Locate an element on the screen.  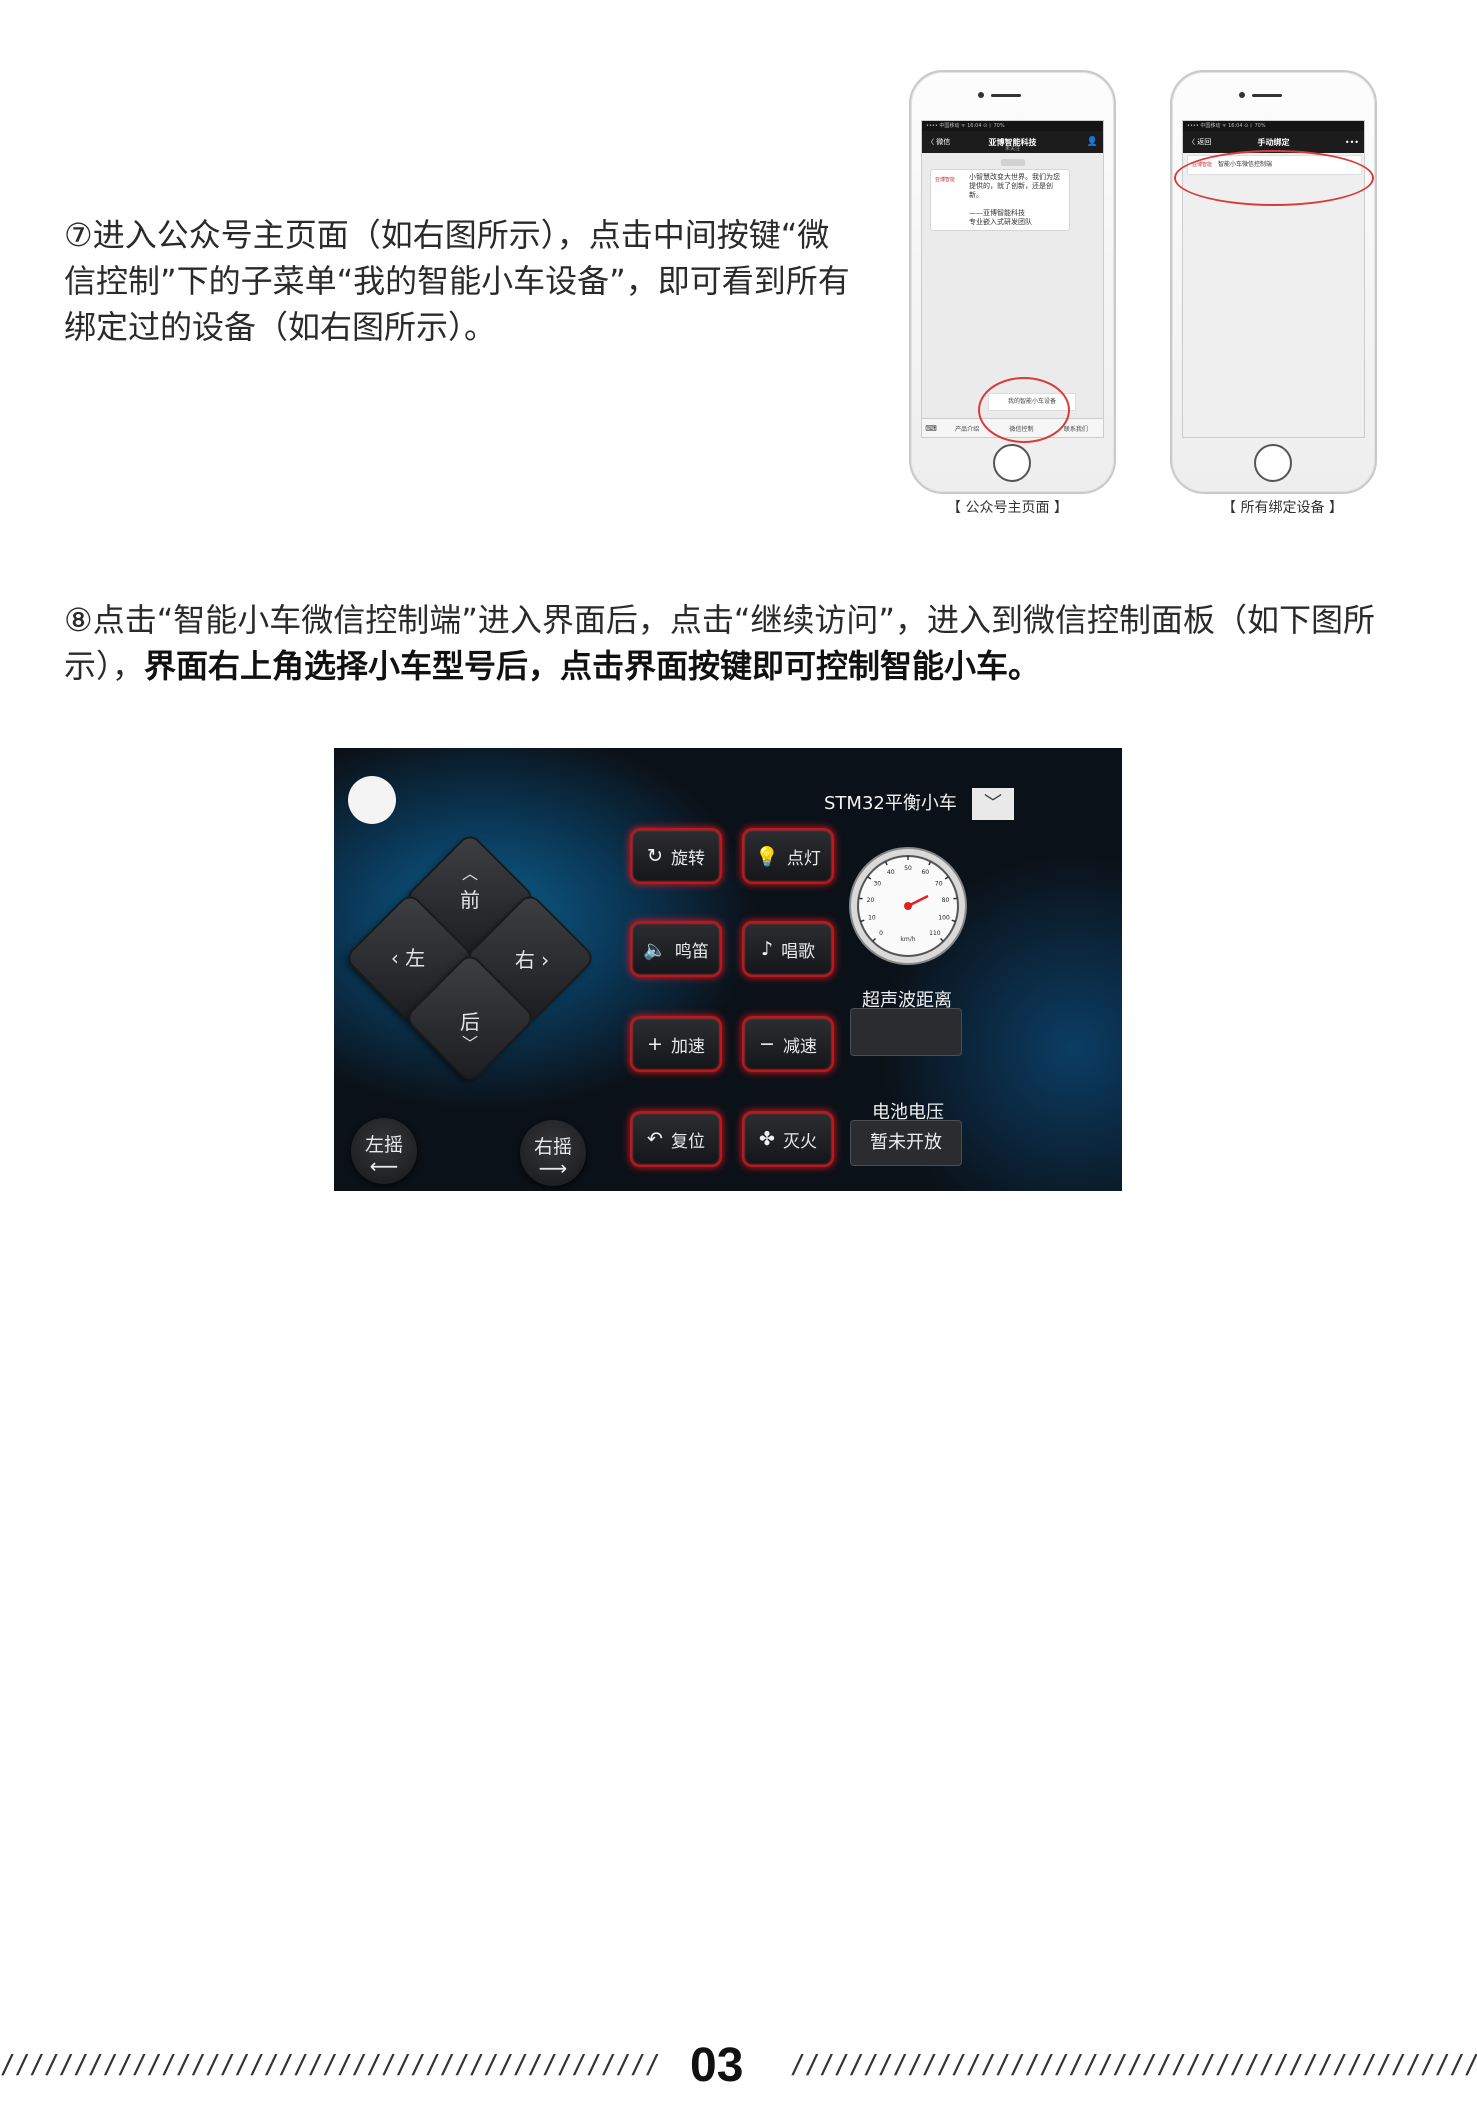
page-number: 03 is located at coordinates (717, 2065).